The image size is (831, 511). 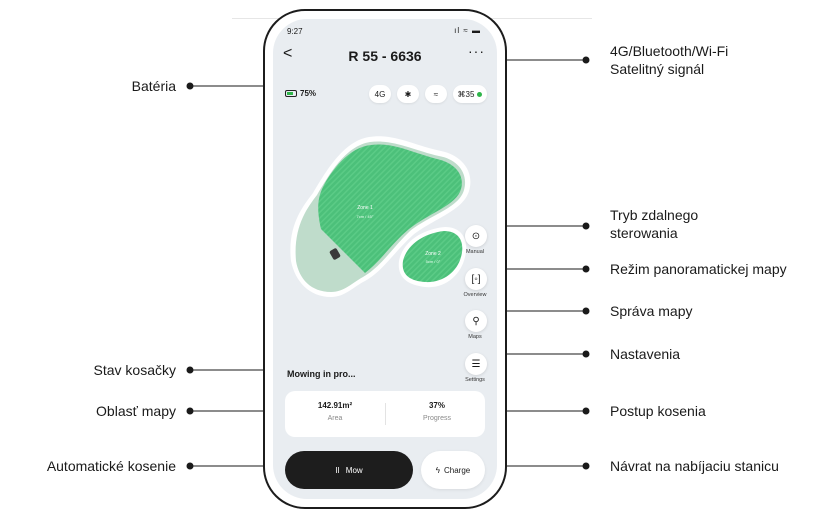 I want to click on mow-button: II Mow, so click(x=349, y=470).